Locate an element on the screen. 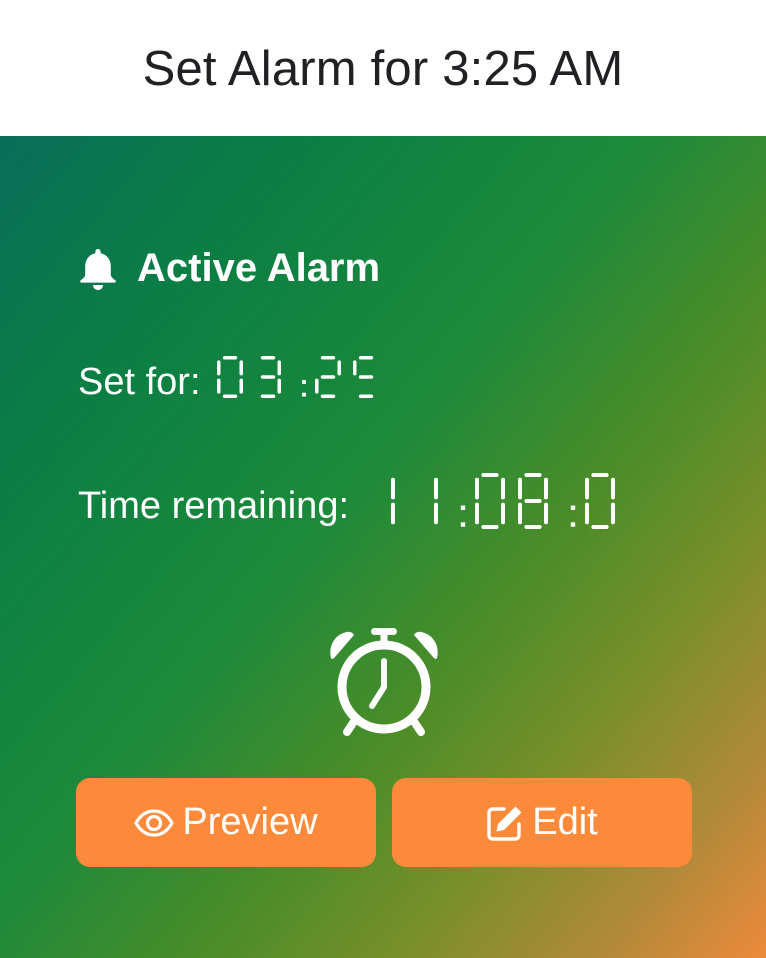 Image resolution: width=766 pixels, height=958 pixels. alarm-heading: Active Alarm is located at coordinates (229, 268).